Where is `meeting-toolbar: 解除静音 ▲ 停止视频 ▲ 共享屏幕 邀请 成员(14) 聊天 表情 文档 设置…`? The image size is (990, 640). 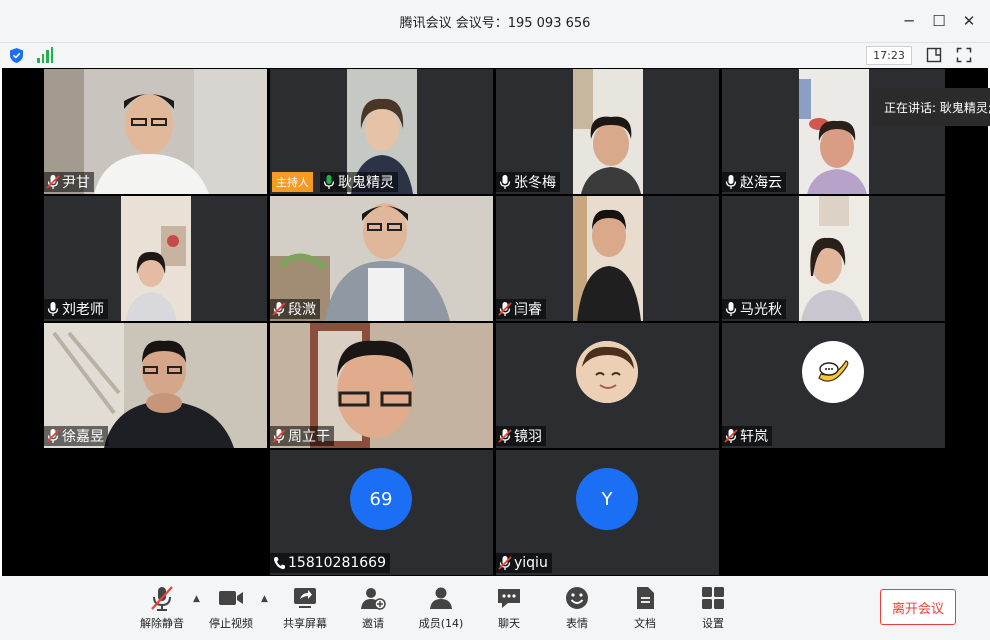
meeting-toolbar: 解除静音 ▲ 停止视频 ▲ 共享屏幕 邀请 成员(14) 聊天 表情 文档 设置… is located at coordinates (495, 608).